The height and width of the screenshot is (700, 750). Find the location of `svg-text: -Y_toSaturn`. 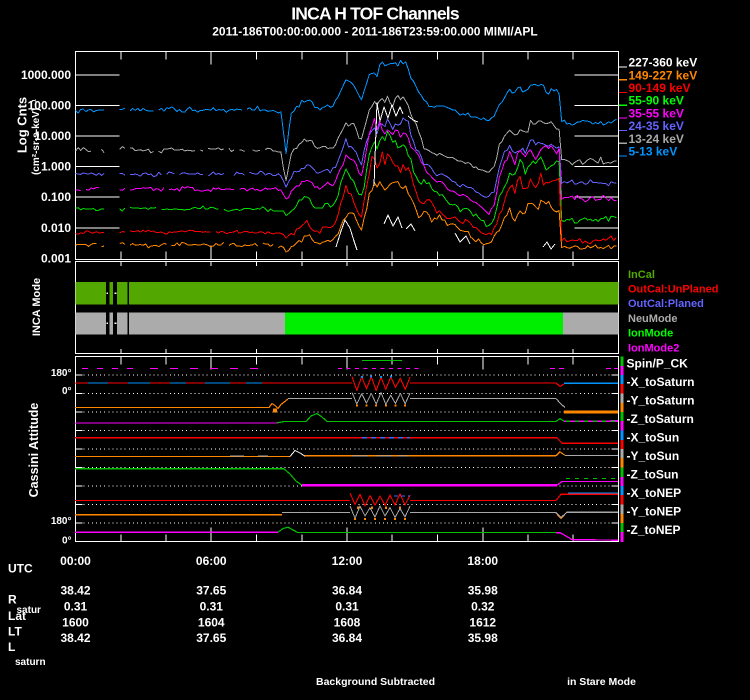

svg-text: -Y_toSaturn is located at coordinates (661, 401).